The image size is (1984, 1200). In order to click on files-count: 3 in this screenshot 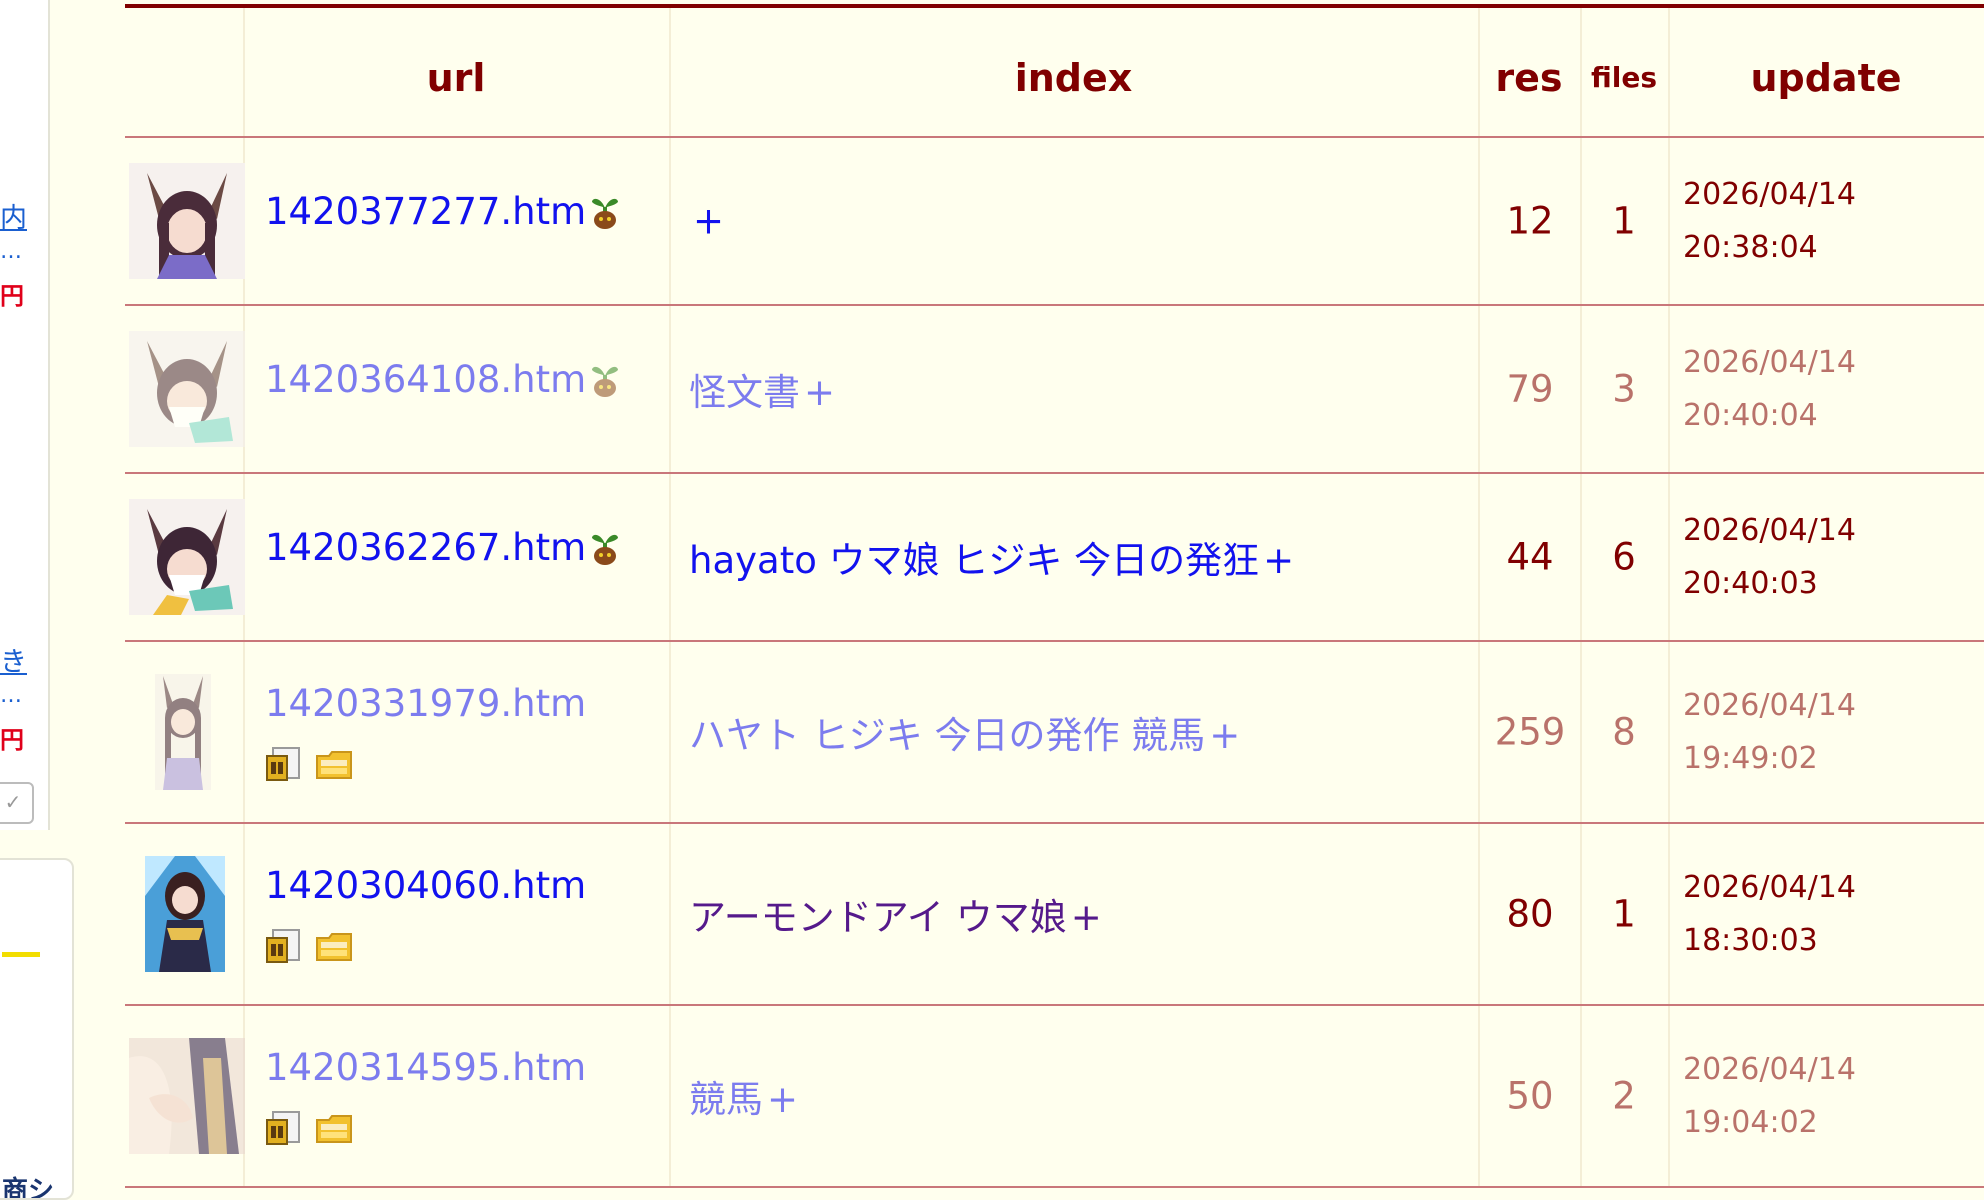, I will do `click(1624, 389)`.